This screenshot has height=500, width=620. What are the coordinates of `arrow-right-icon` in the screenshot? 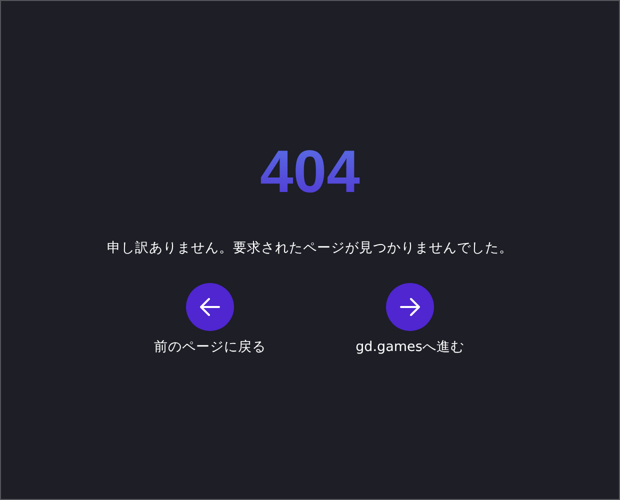 It's located at (410, 307).